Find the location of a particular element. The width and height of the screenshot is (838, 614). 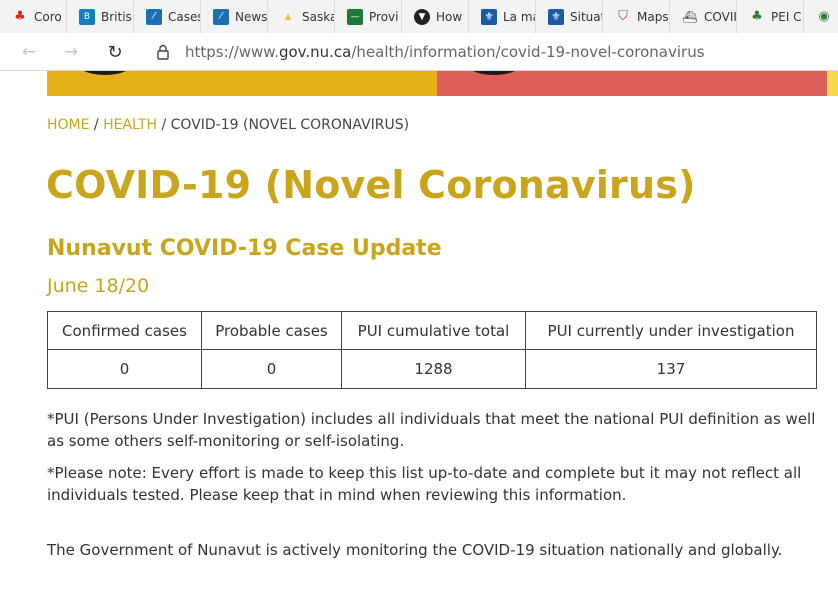

breadcrumb-home-link: HOME is located at coordinates (68, 125).